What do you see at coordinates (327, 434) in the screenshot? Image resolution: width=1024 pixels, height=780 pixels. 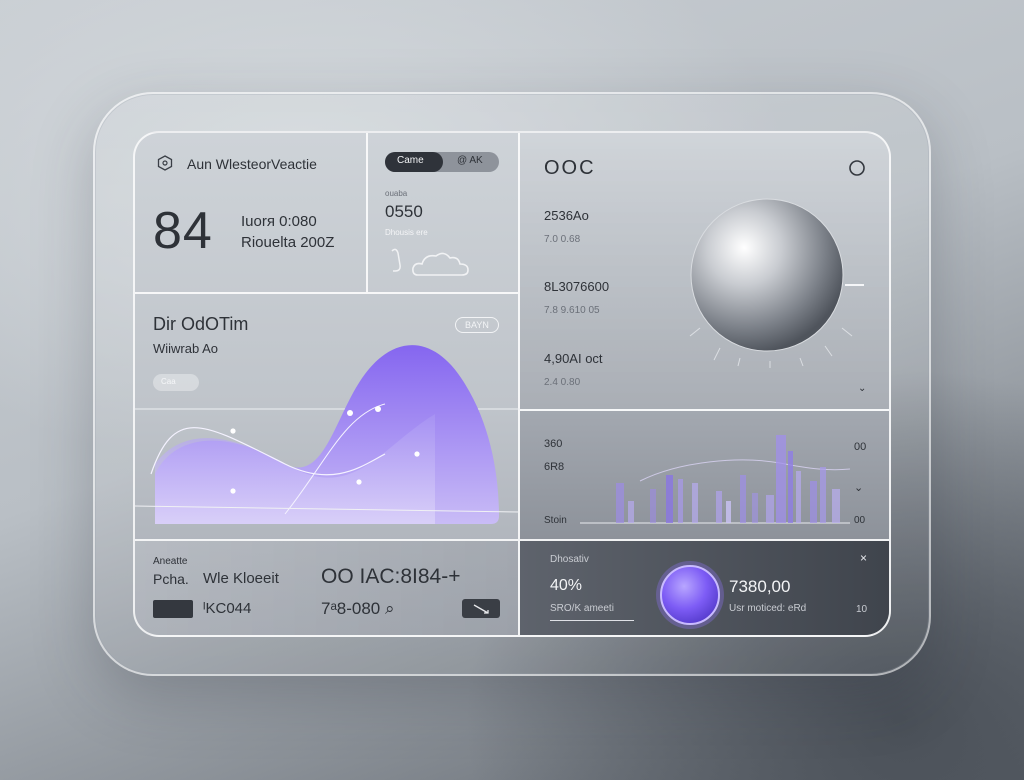 I see `area-chart` at bounding box center [327, 434].